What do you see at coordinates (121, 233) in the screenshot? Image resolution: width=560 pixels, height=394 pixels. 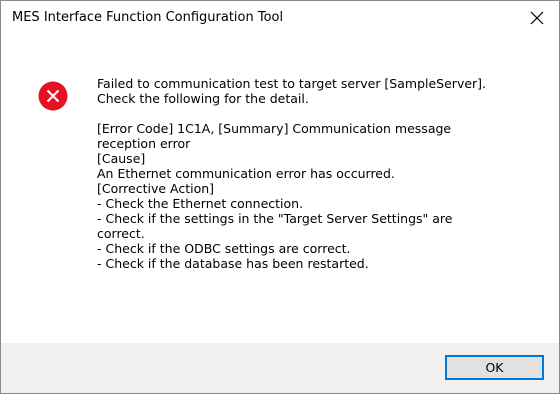 I see `message-line: correct.` at bounding box center [121, 233].